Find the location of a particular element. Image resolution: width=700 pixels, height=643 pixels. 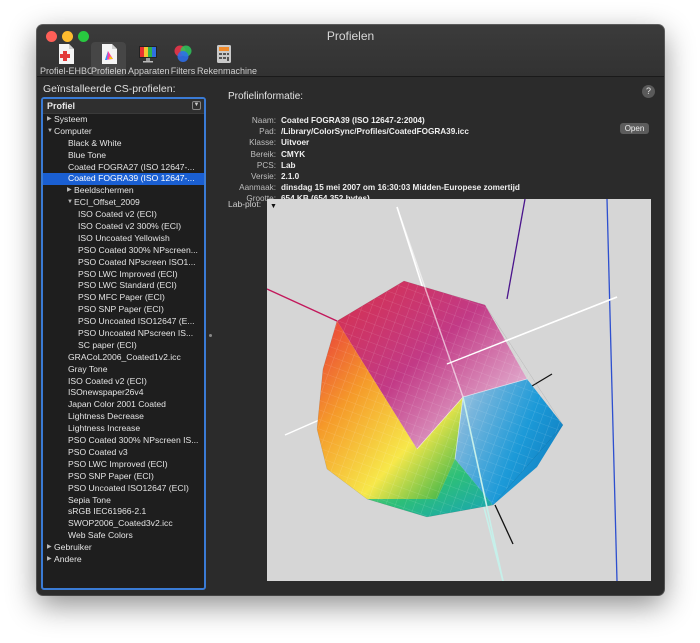

toolbar-label: Profiel-EHBO is located at coordinates (67, 71).